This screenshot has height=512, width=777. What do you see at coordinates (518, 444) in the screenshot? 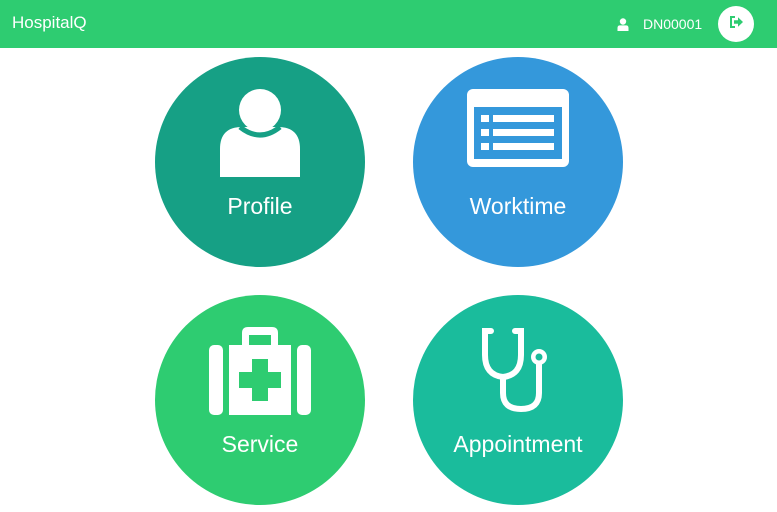
I see `appointment-label: Appointment` at bounding box center [518, 444].